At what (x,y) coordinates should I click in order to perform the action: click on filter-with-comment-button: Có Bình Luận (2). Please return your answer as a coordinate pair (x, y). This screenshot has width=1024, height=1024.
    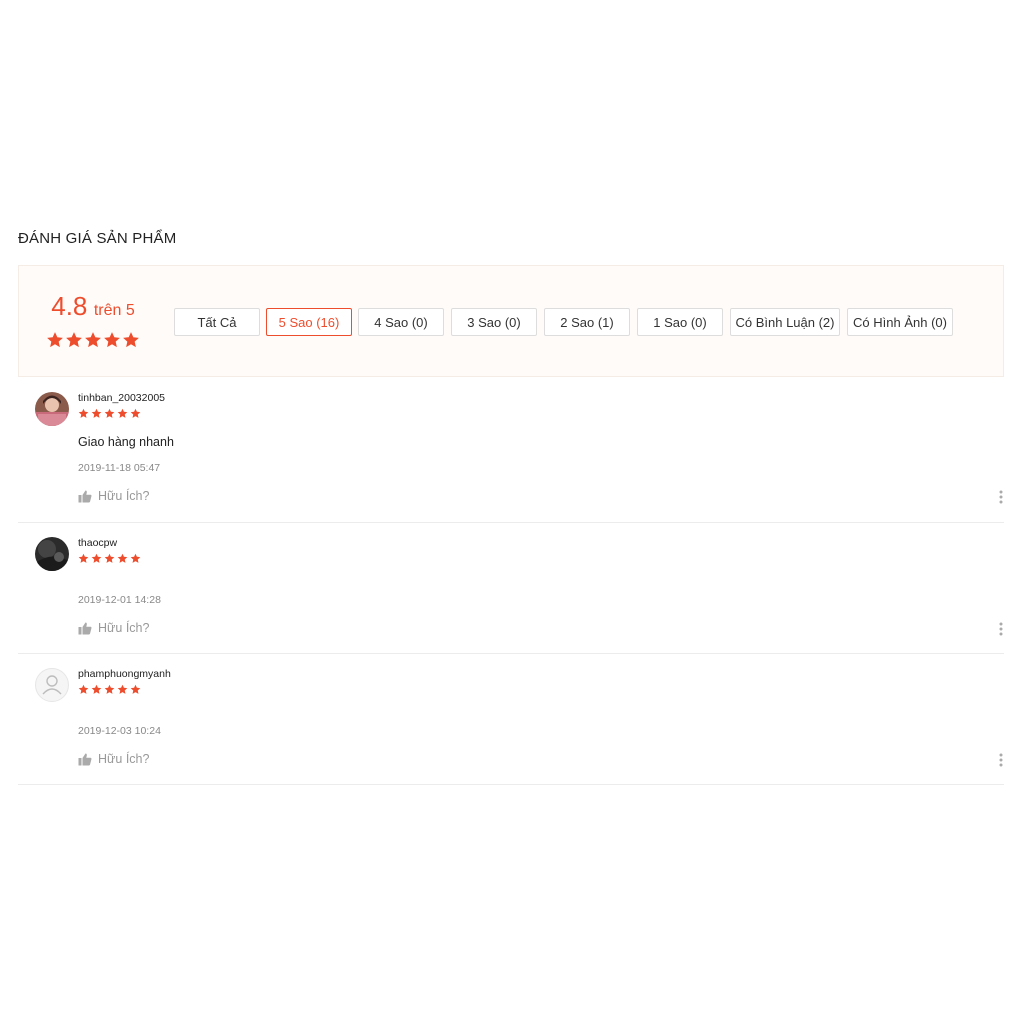
    Looking at the image, I should click on (785, 322).